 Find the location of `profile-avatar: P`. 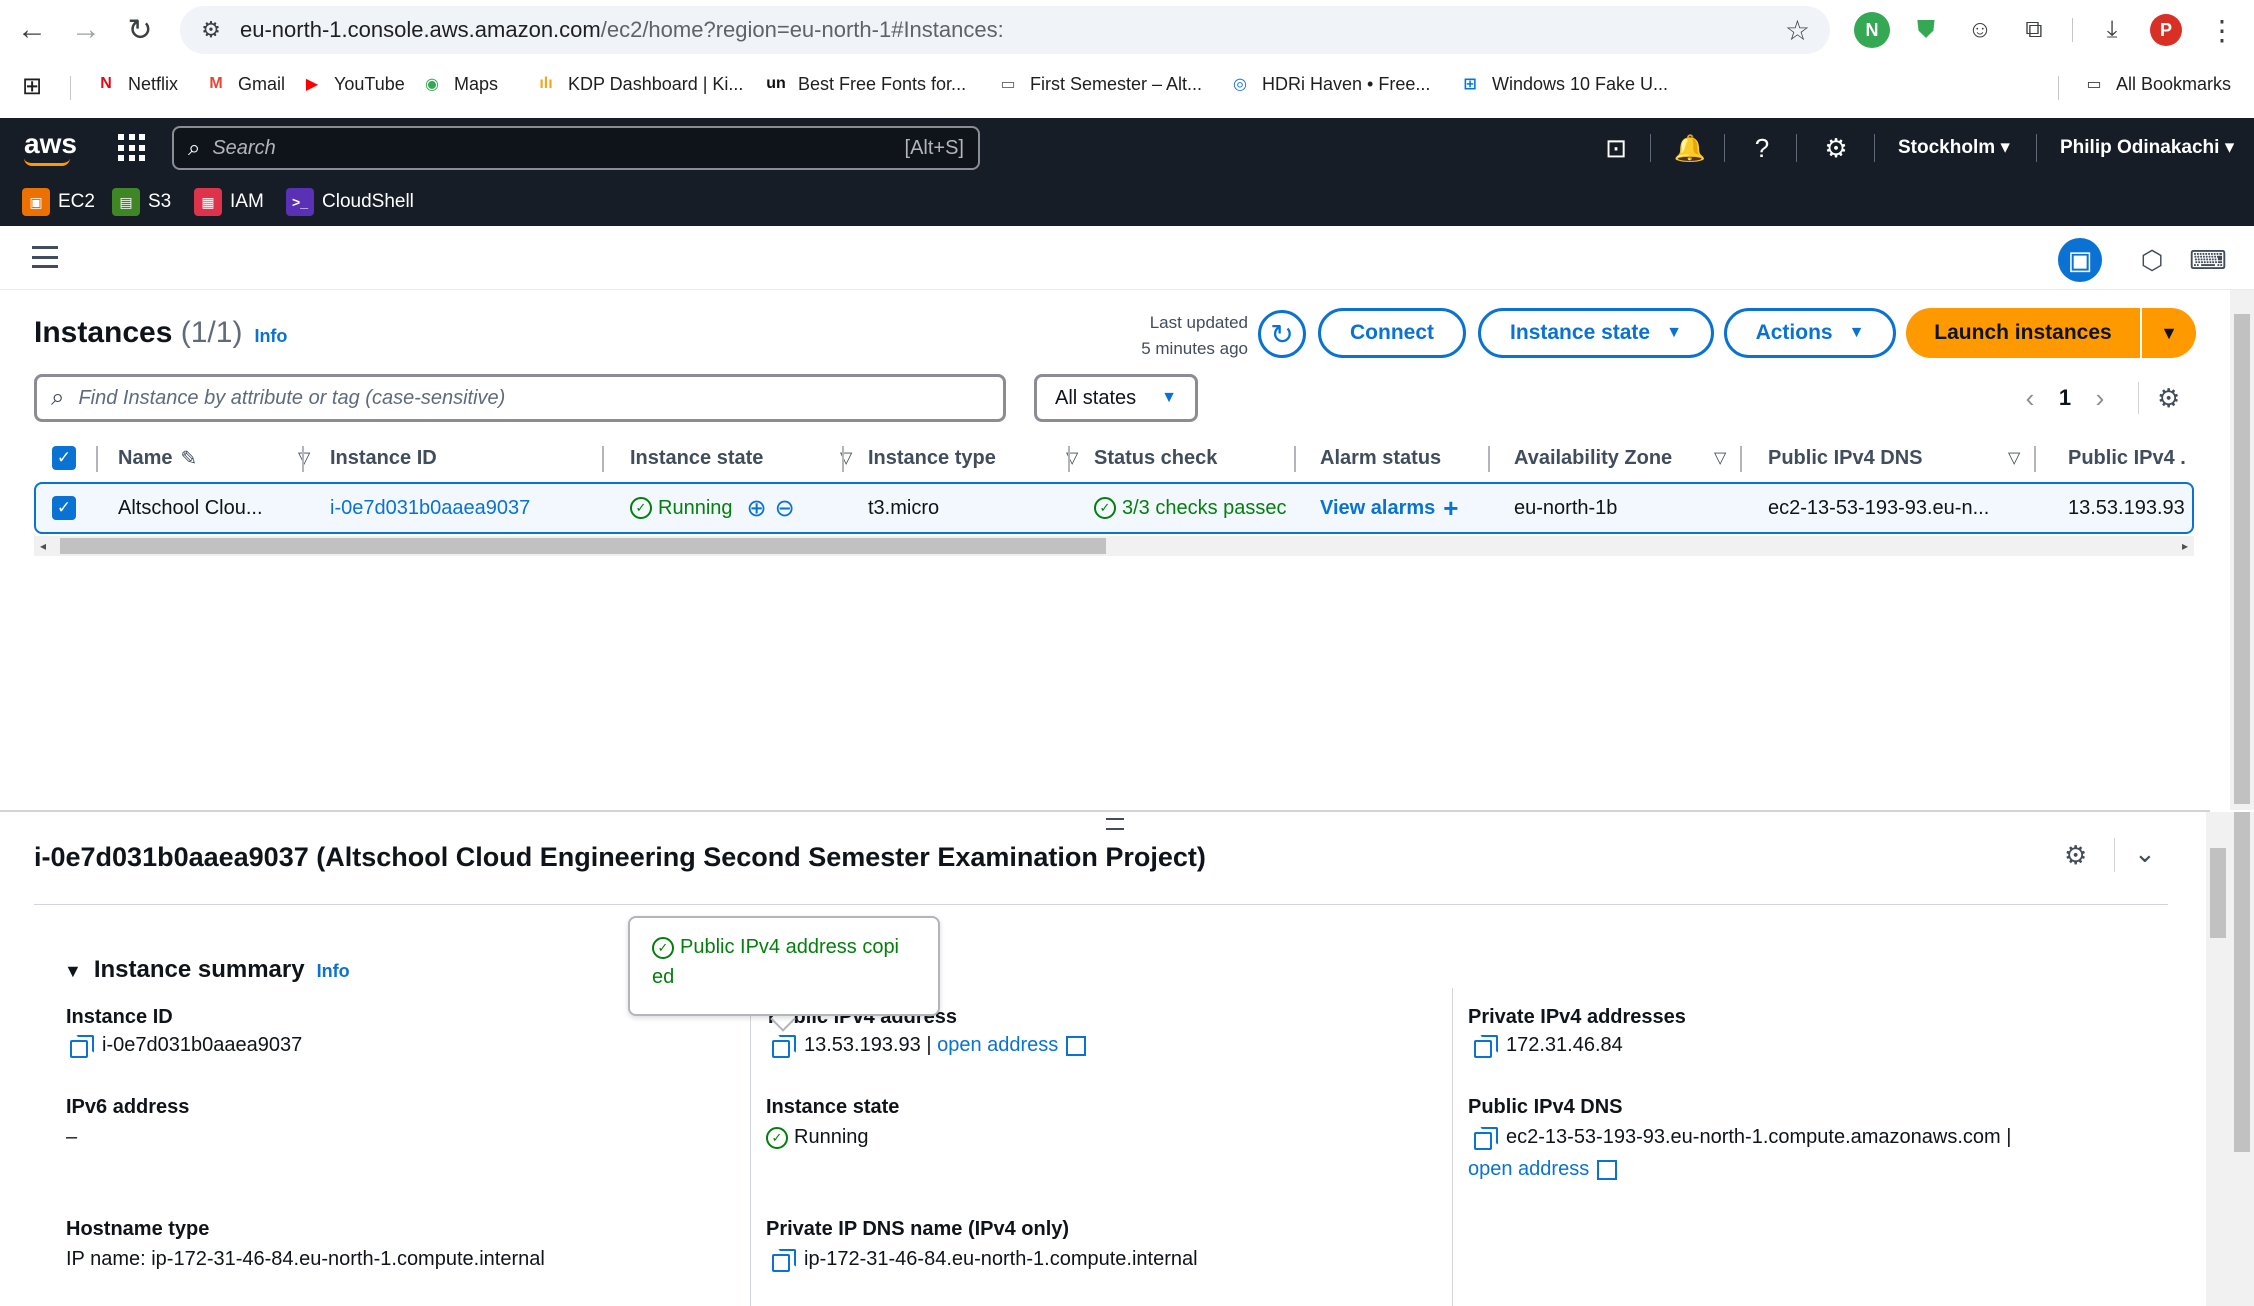

profile-avatar: P is located at coordinates (2166, 30).